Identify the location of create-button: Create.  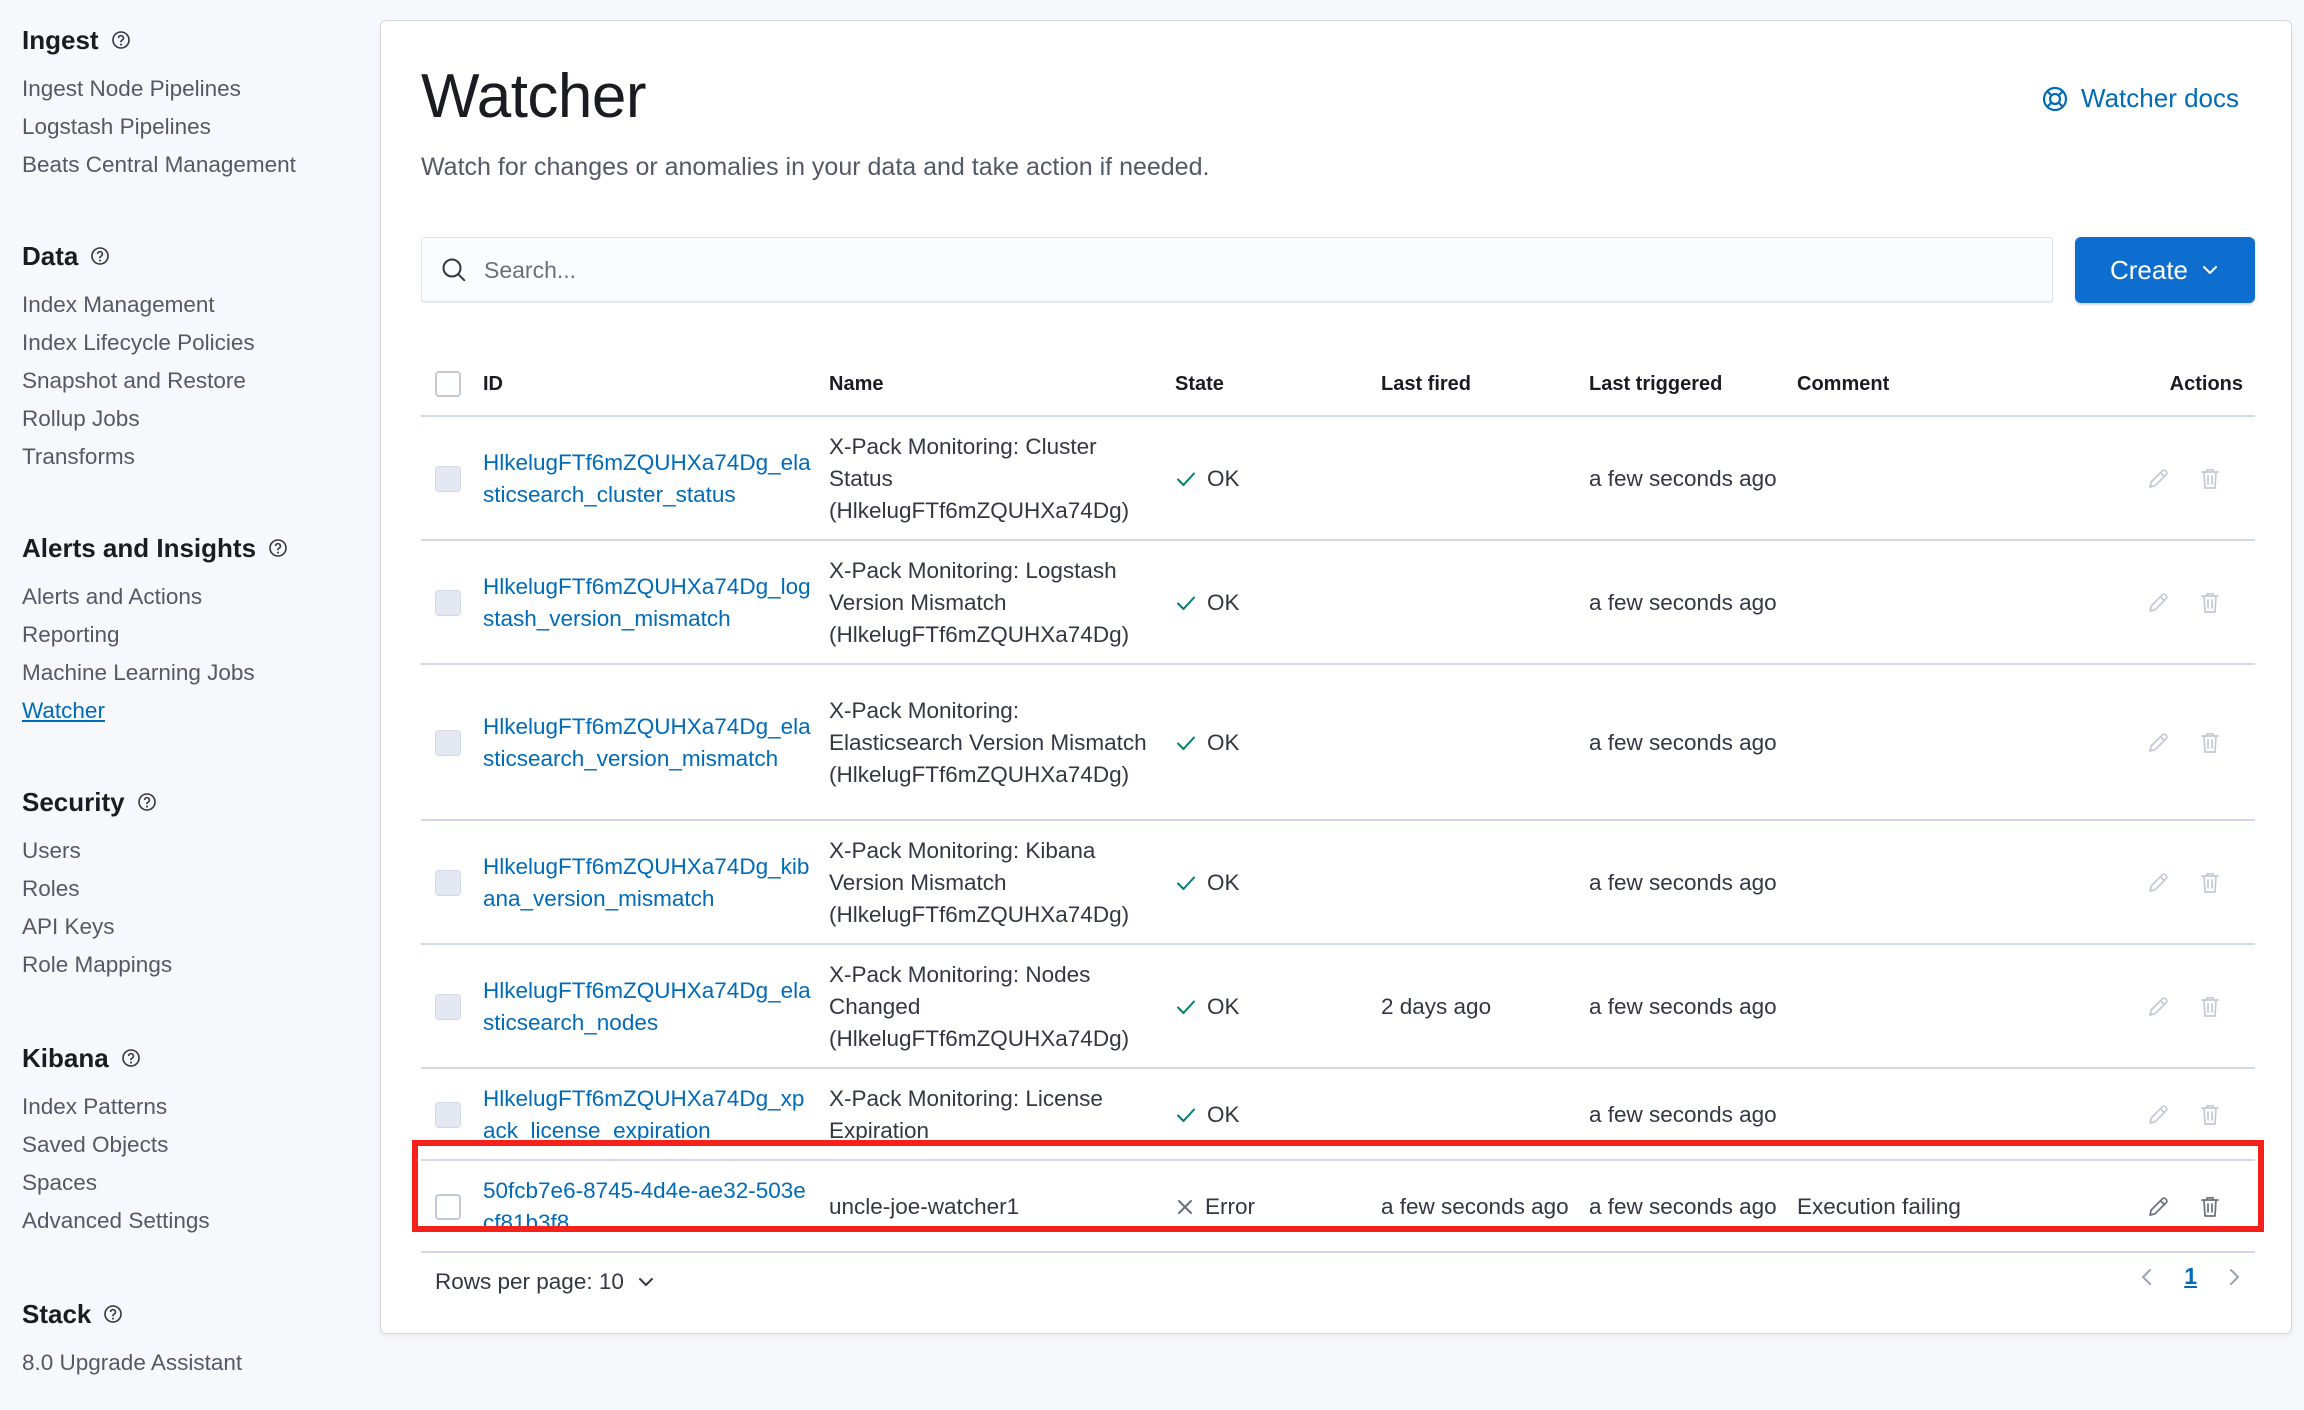
(2165, 270).